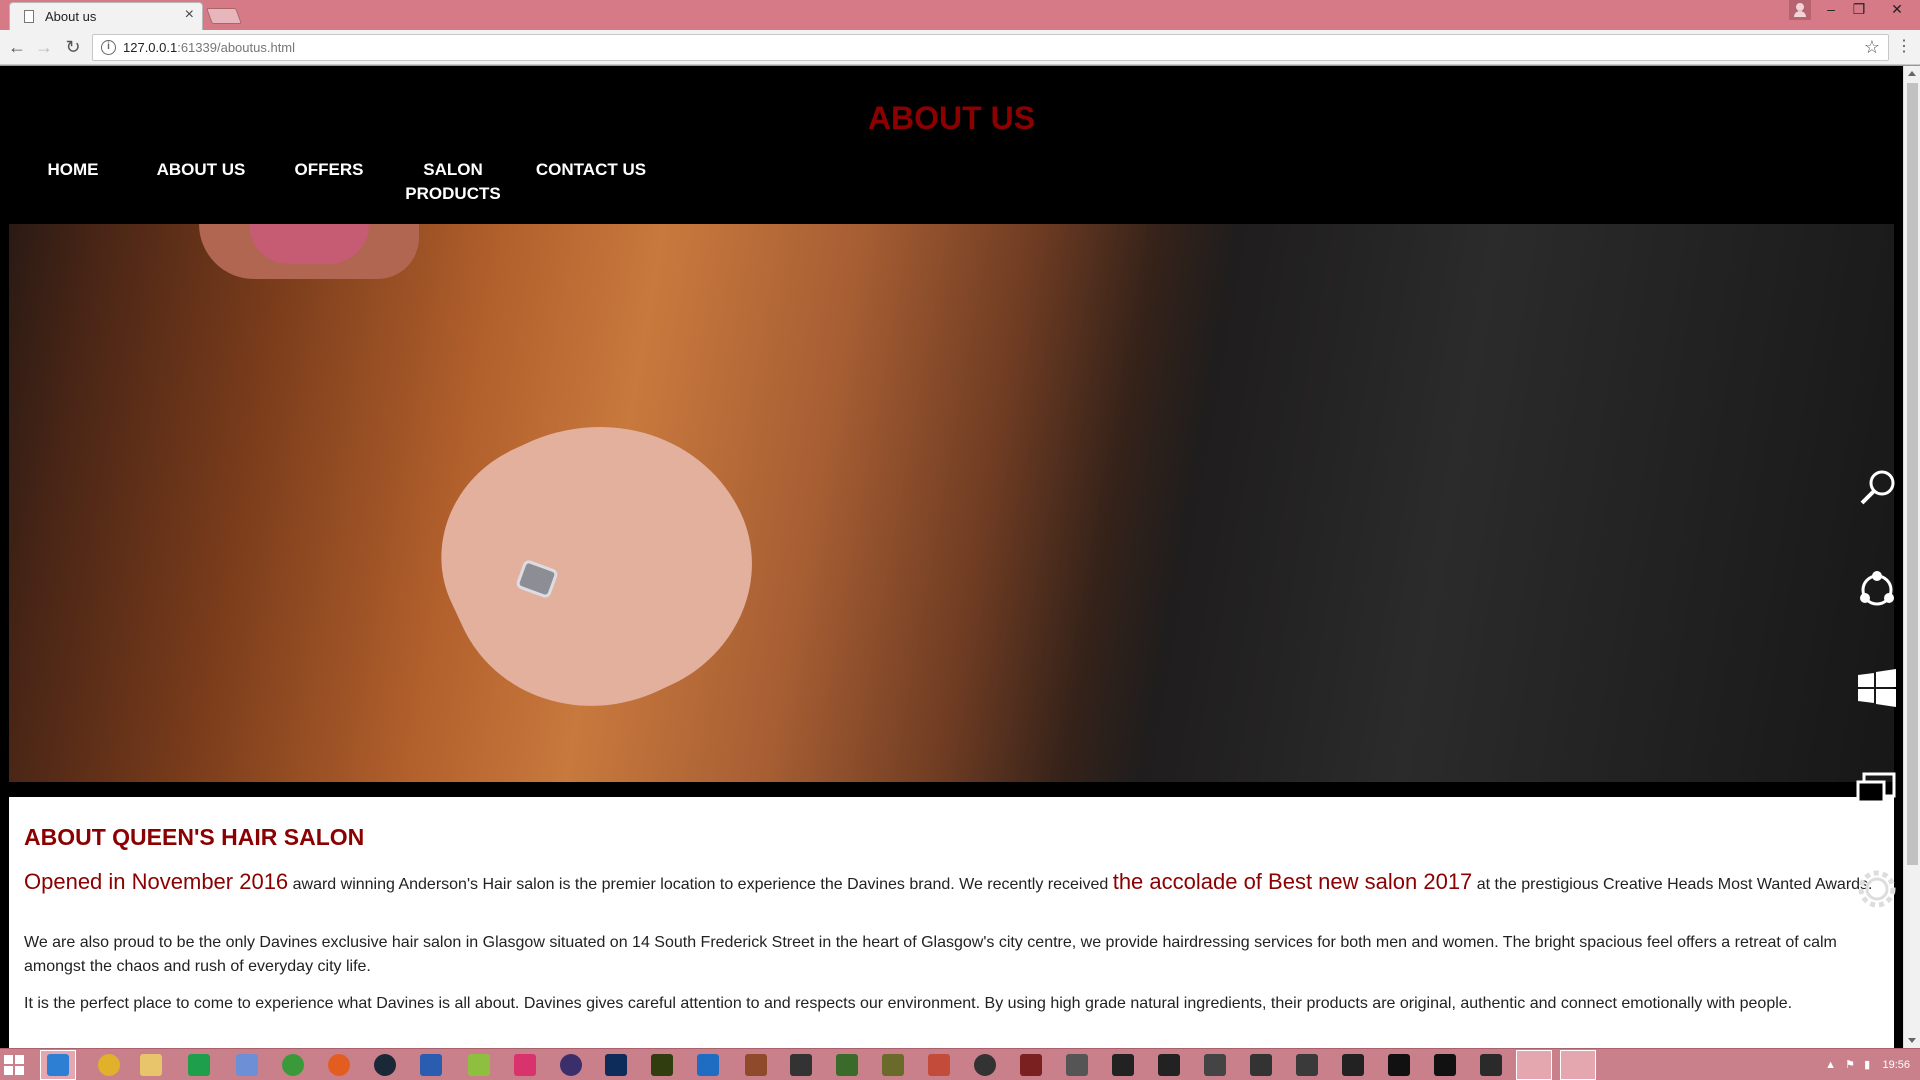 Image resolution: width=1920 pixels, height=1080 pixels. Describe the element at coordinates (1831, 10) in the screenshot. I see `minimize-button: ‒` at that location.